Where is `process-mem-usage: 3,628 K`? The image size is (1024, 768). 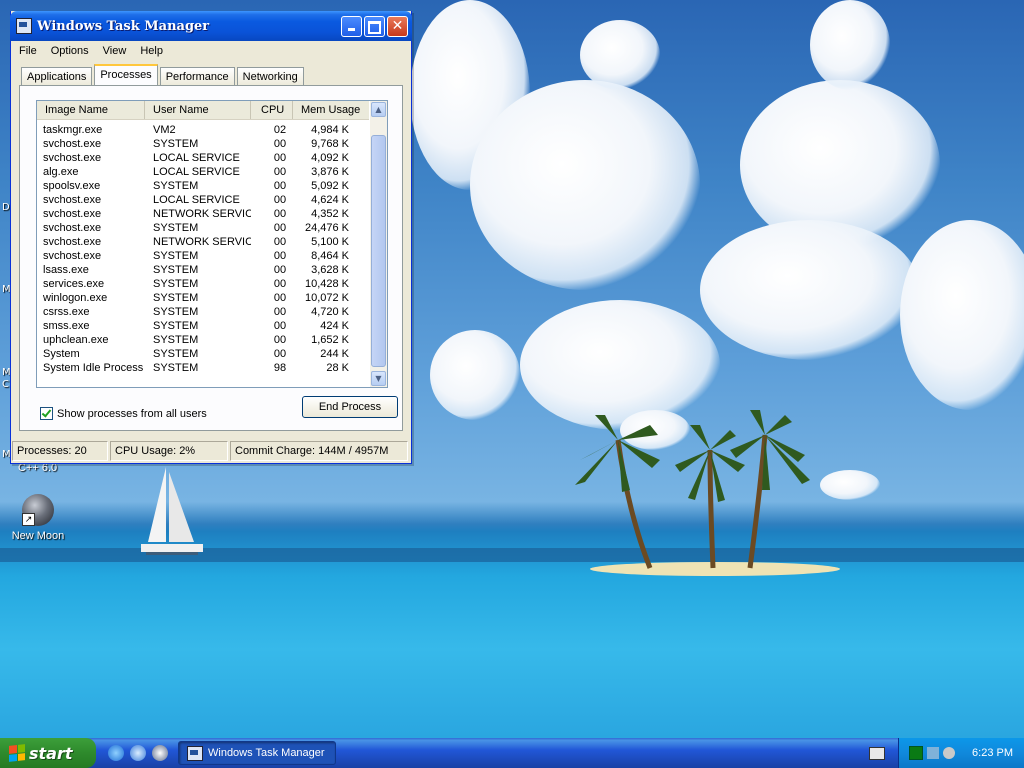
process-mem-usage: 3,628 K is located at coordinates (330, 270).